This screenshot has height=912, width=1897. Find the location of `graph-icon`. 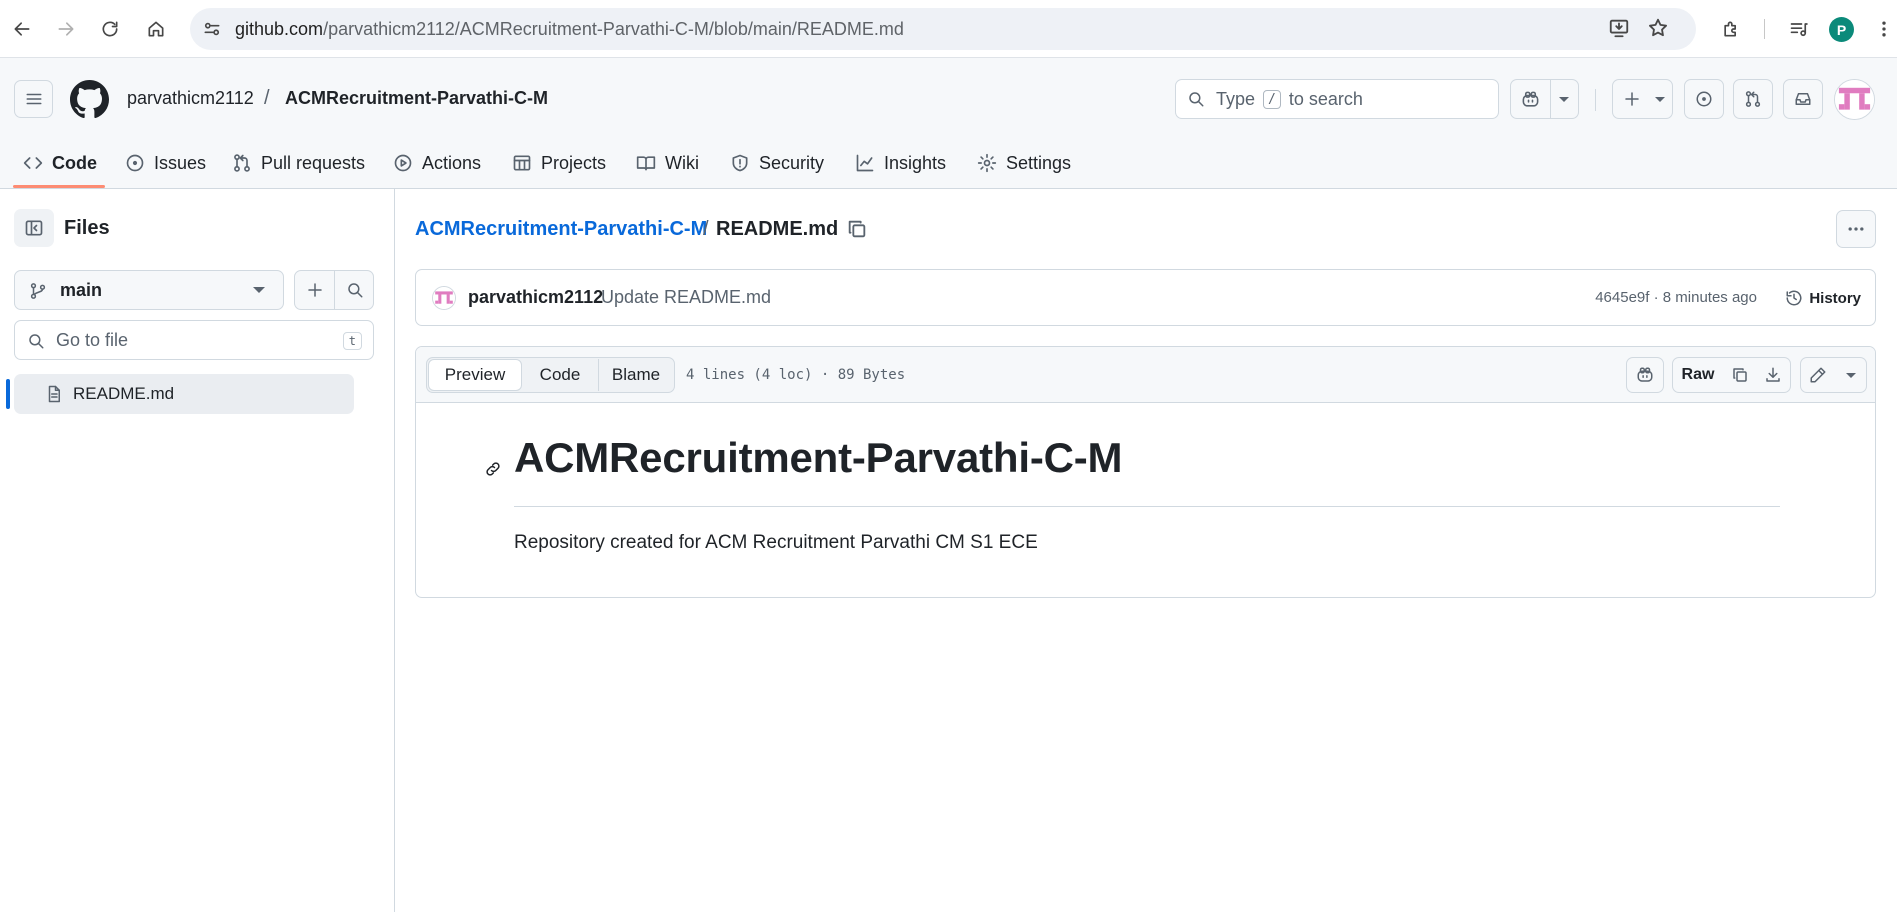

graph-icon is located at coordinates (865, 163).